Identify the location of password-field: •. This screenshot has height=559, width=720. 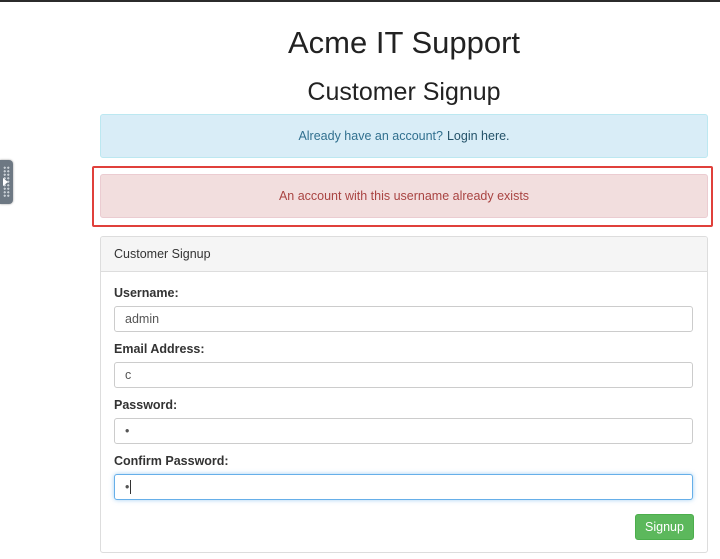
(403, 431).